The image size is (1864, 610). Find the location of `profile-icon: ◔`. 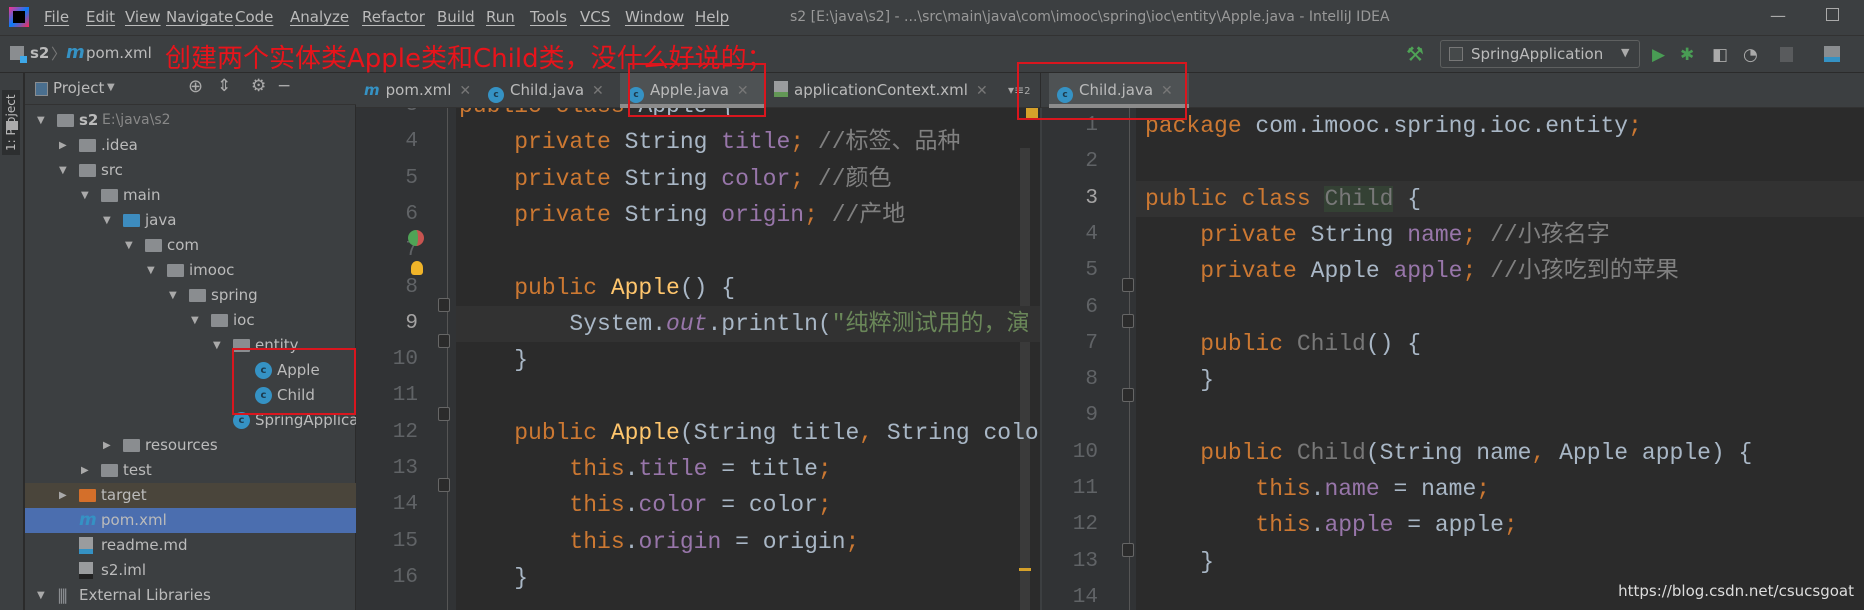

profile-icon: ◔ is located at coordinates (1750, 55).